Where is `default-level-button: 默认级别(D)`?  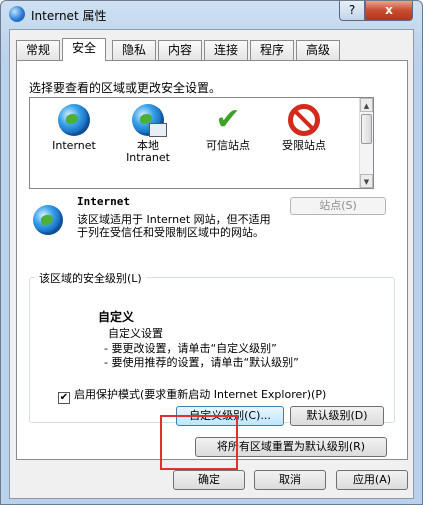 default-level-button: 默认级别(D) is located at coordinates (337, 416).